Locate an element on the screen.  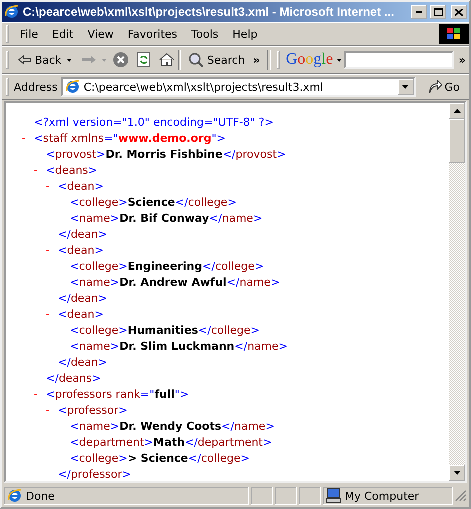
search-button: Search is located at coordinates (216, 60).